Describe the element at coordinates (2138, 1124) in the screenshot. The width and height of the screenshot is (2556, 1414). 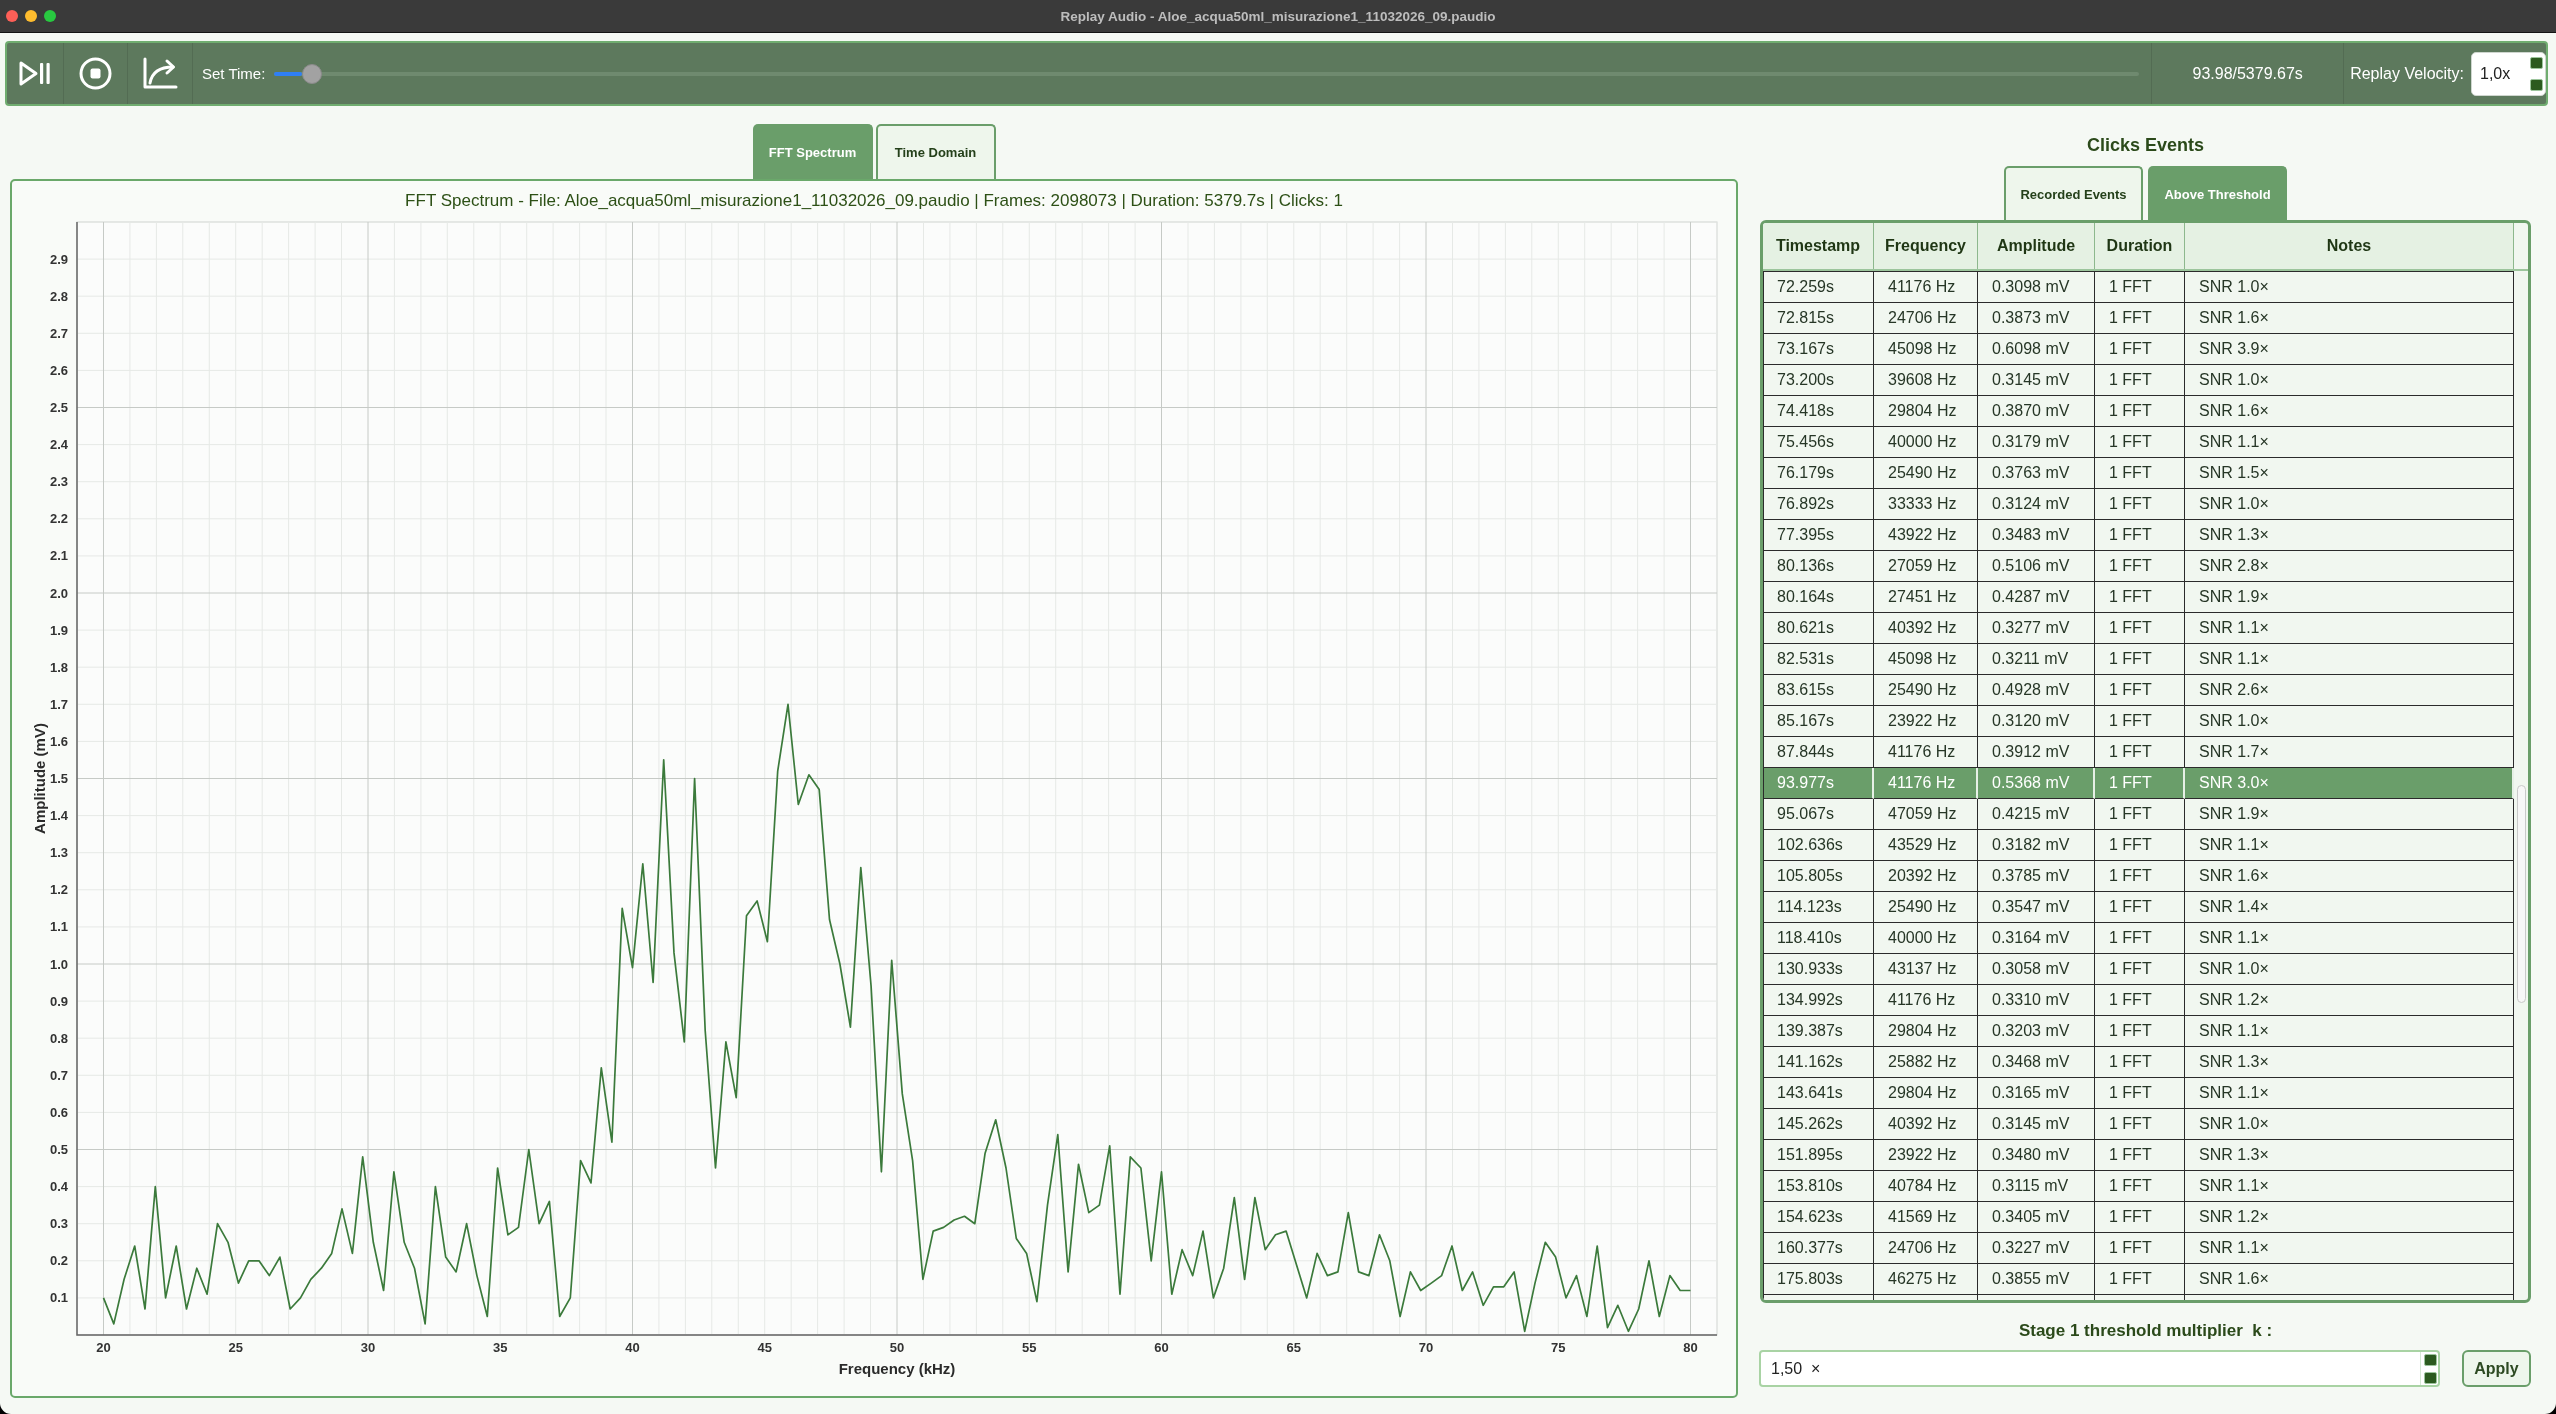
I see `table-row: 145.262s 40392 Hz 0.3145 mV 1 FFT SNR 1.0×` at that location.